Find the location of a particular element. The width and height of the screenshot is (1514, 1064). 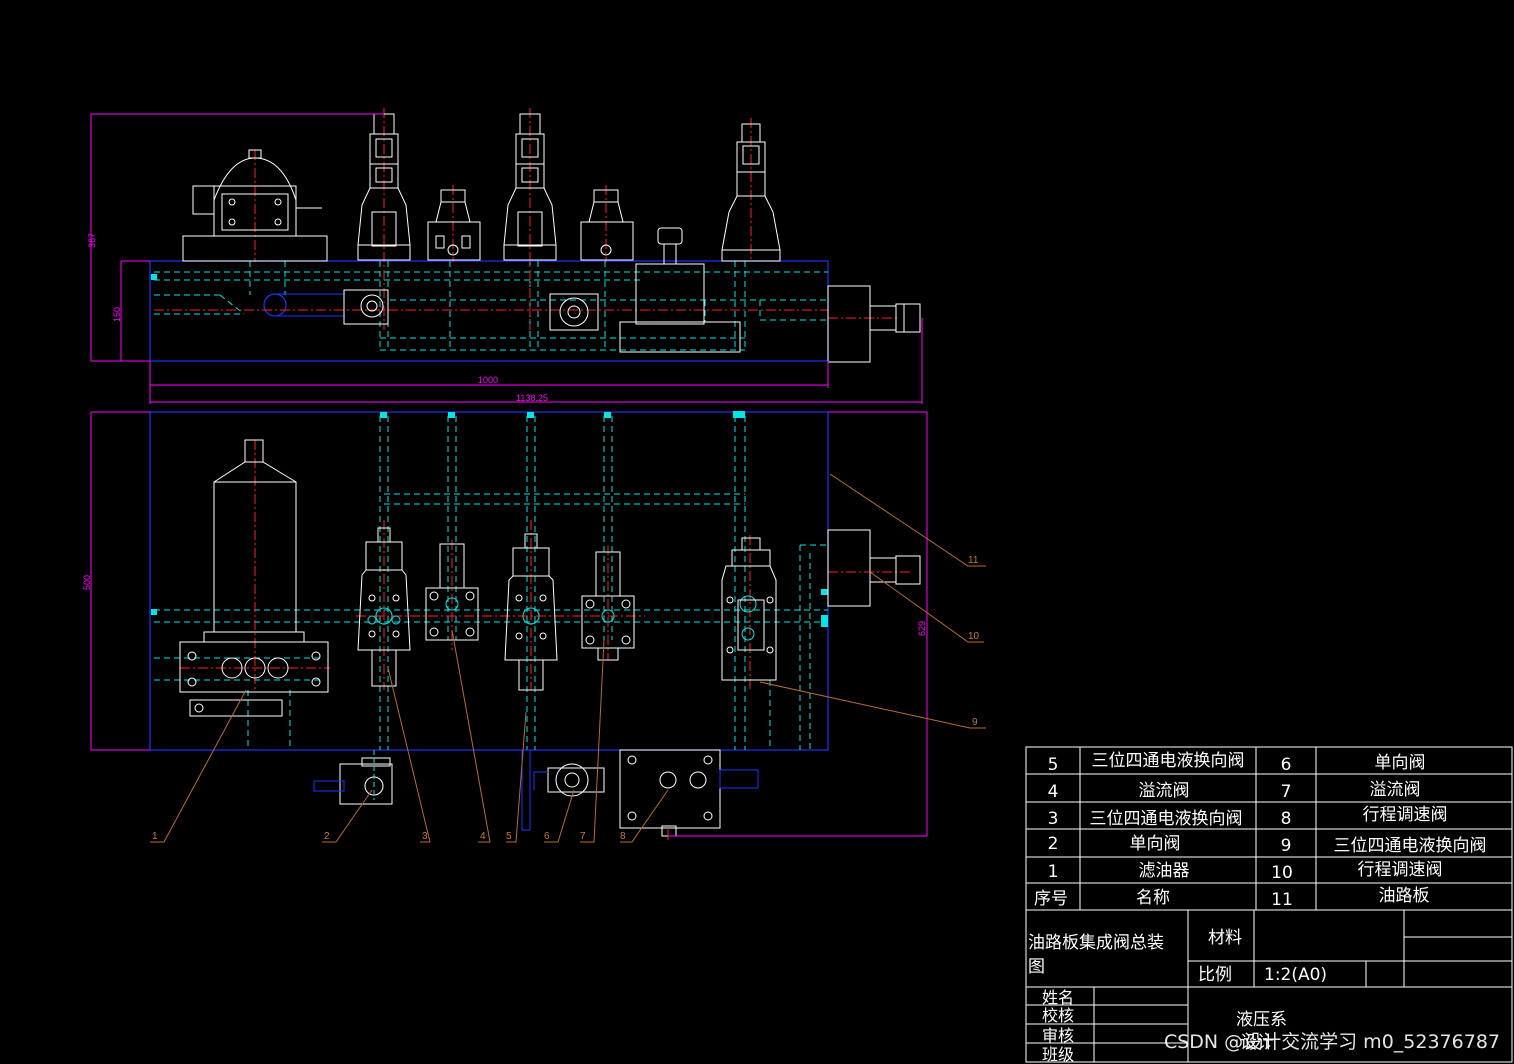

end-speed-valve-plan is located at coordinates (874, 568).